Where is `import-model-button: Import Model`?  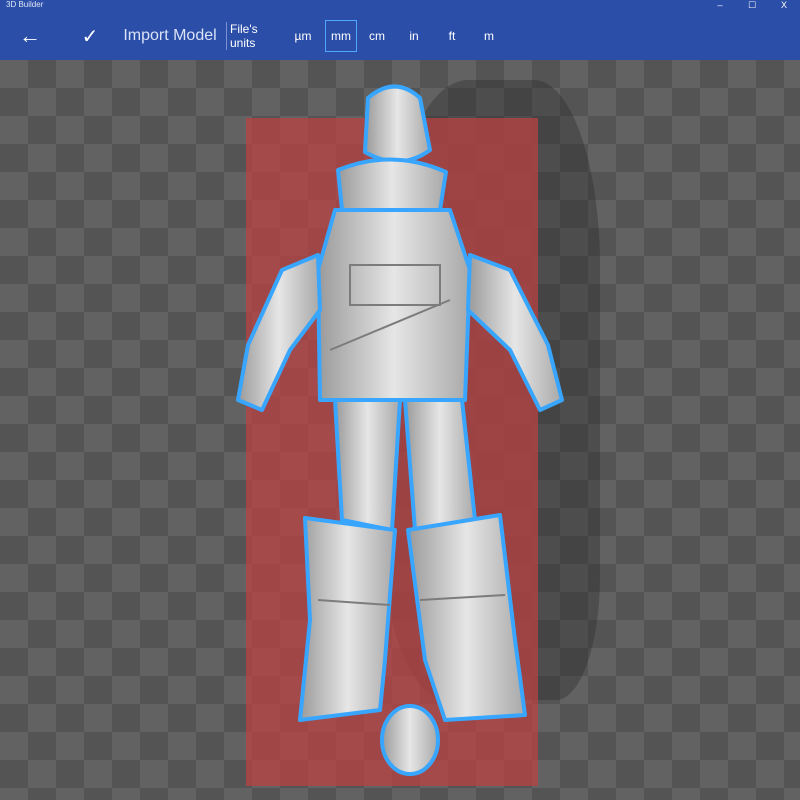
import-model-button: Import Model is located at coordinates (170, 36).